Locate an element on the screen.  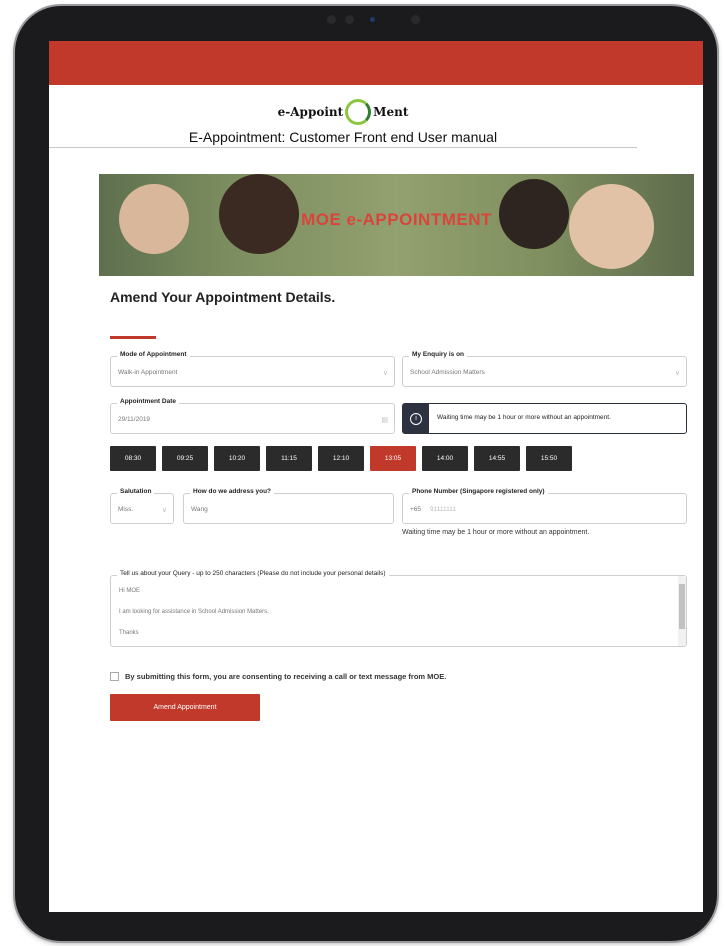
logo: e-Appoint Ment is located at coordinates (343, 112).